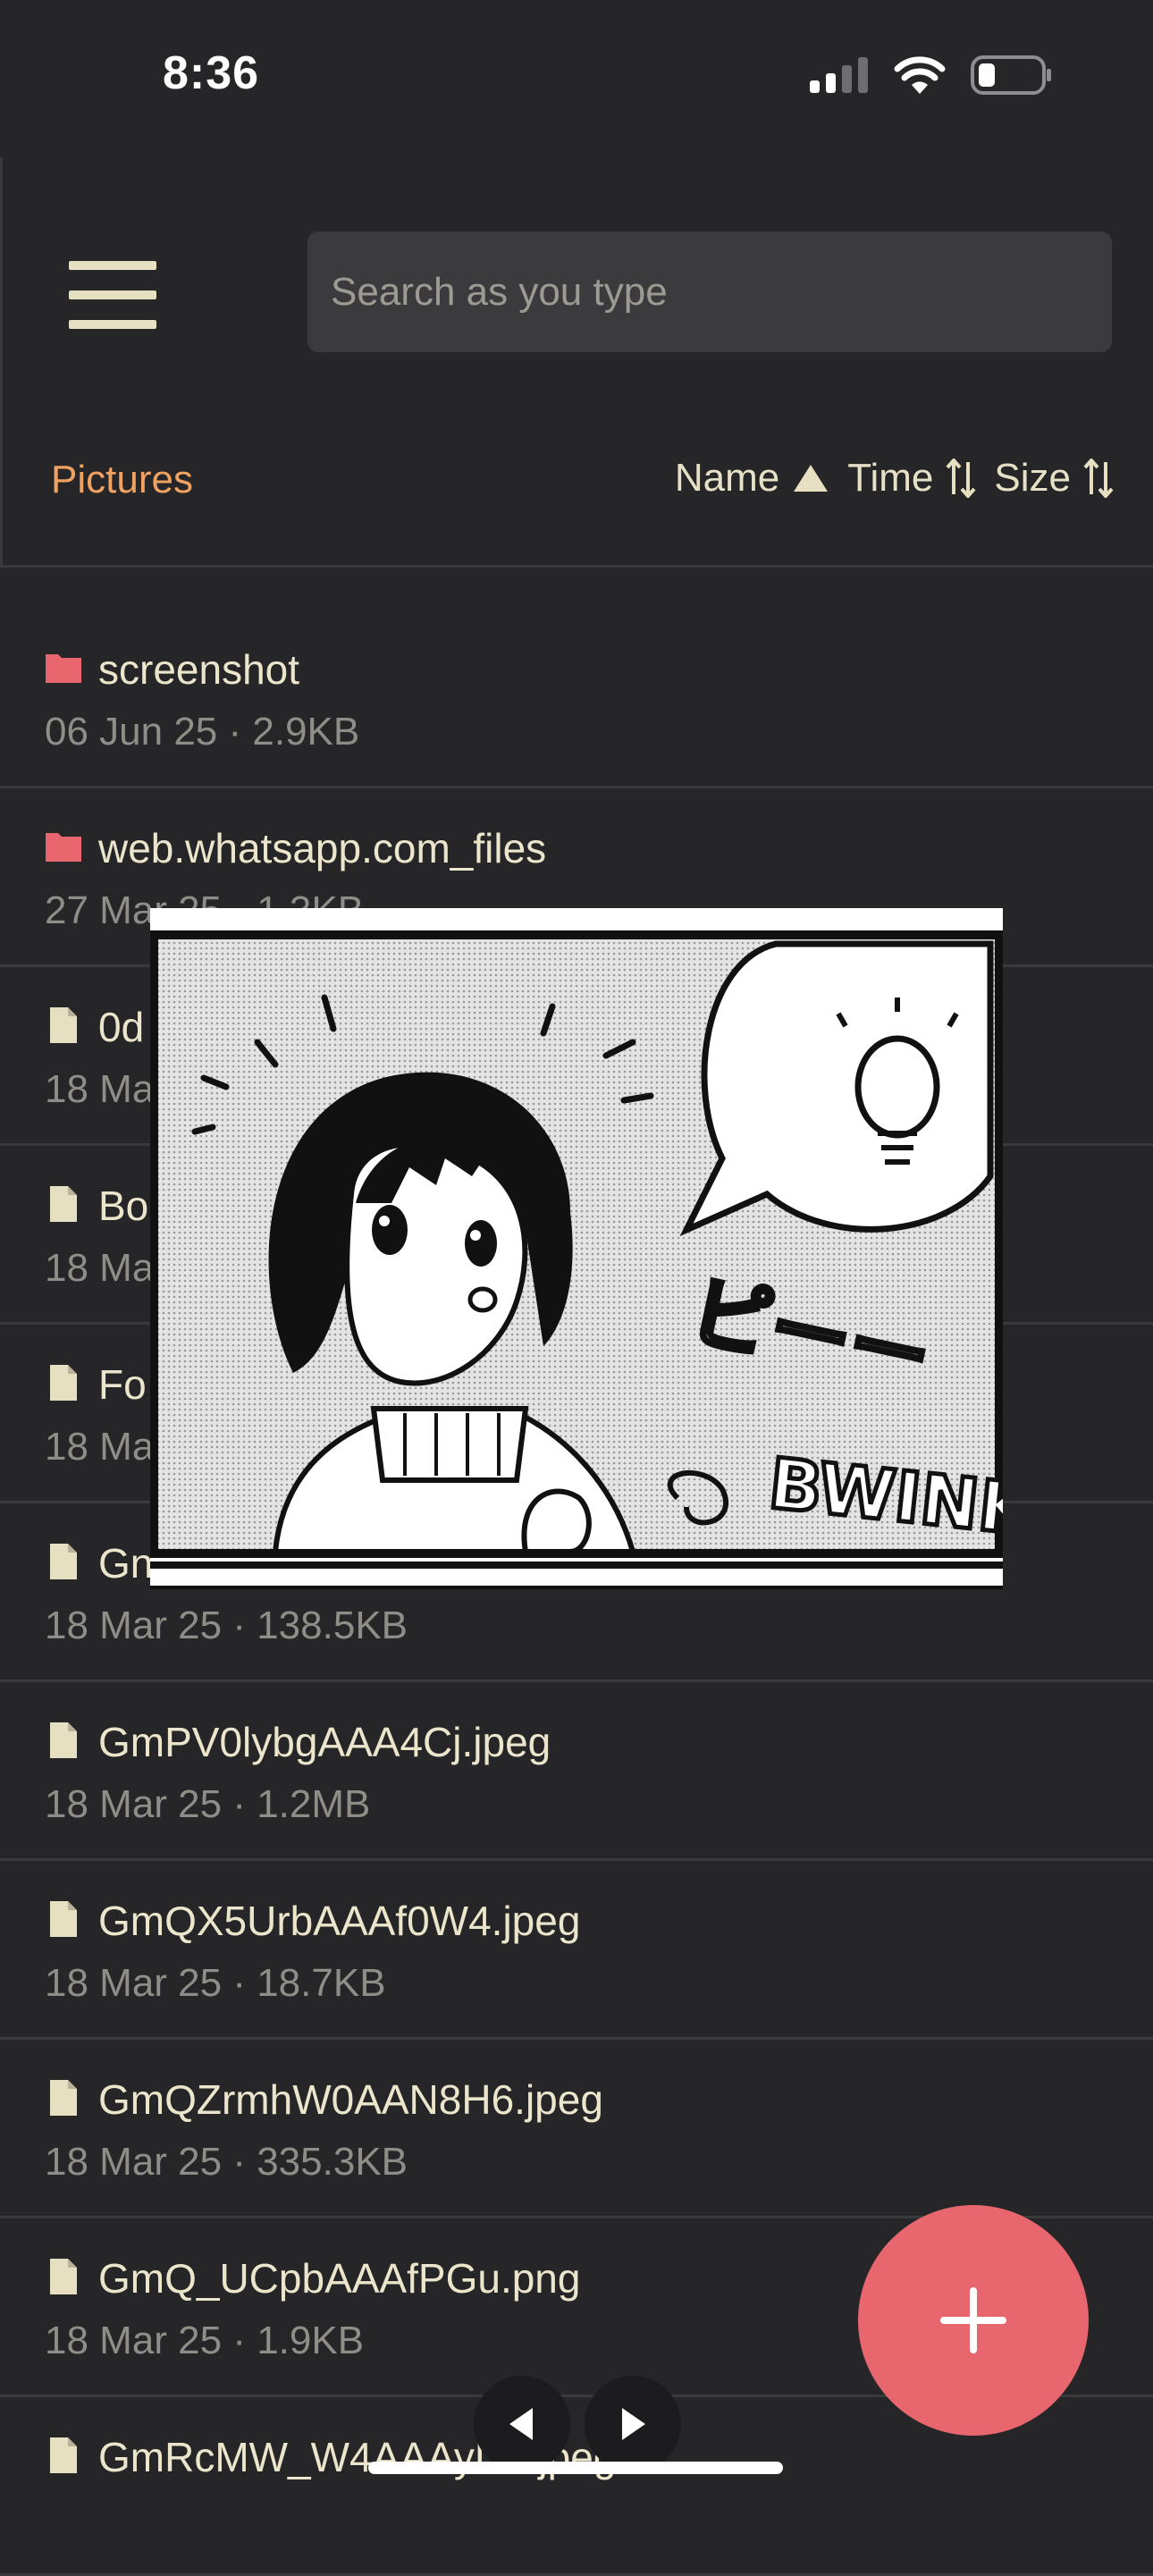 Image resolution: width=1153 pixels, height=2576 pixels. I want to click on sort-by-time-button: Time, so click(911, 479).